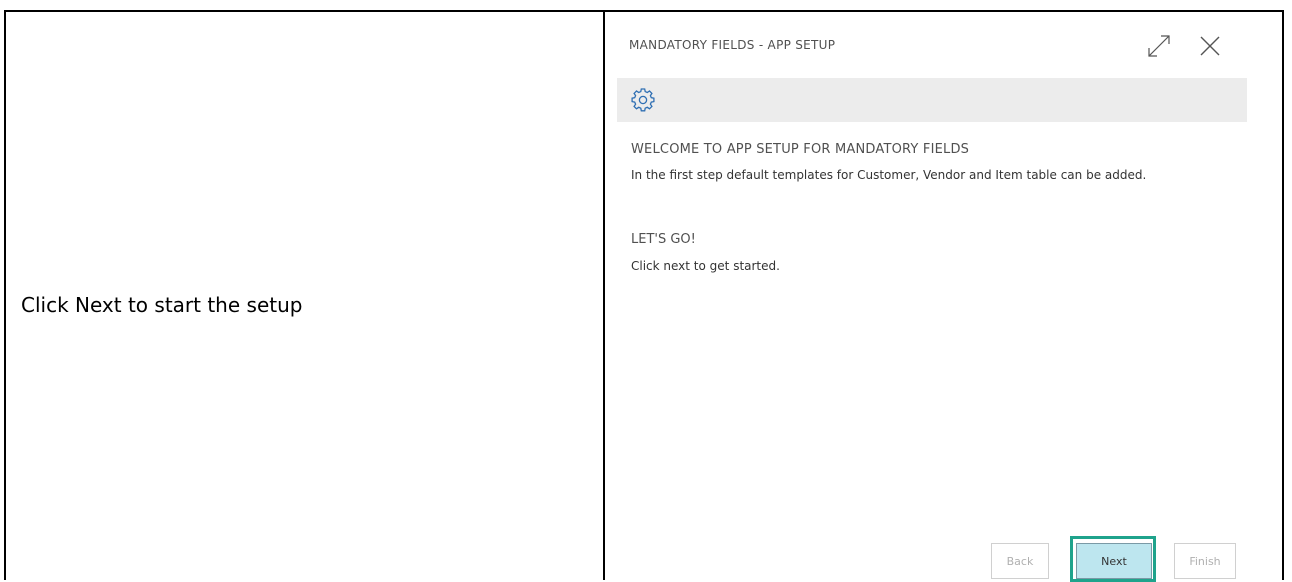  Describe the element at coordinates (1210, 46) in the screenshot. I see `close-icon` at that location.